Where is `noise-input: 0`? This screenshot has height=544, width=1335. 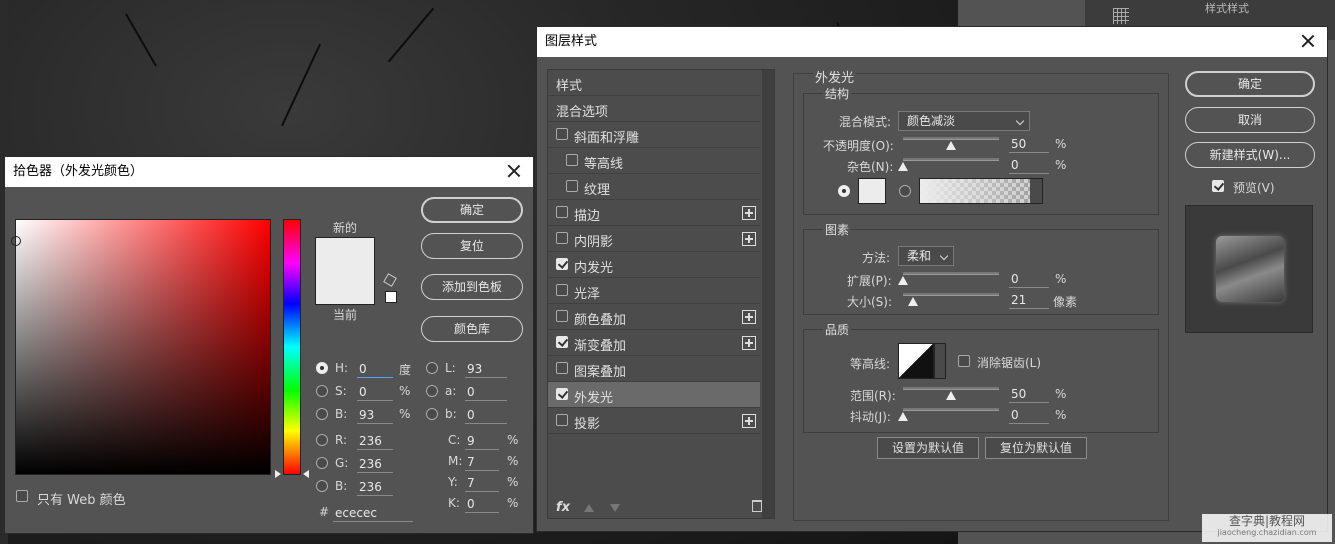
noise-input: 0 is located at coordinates (1029, 165).